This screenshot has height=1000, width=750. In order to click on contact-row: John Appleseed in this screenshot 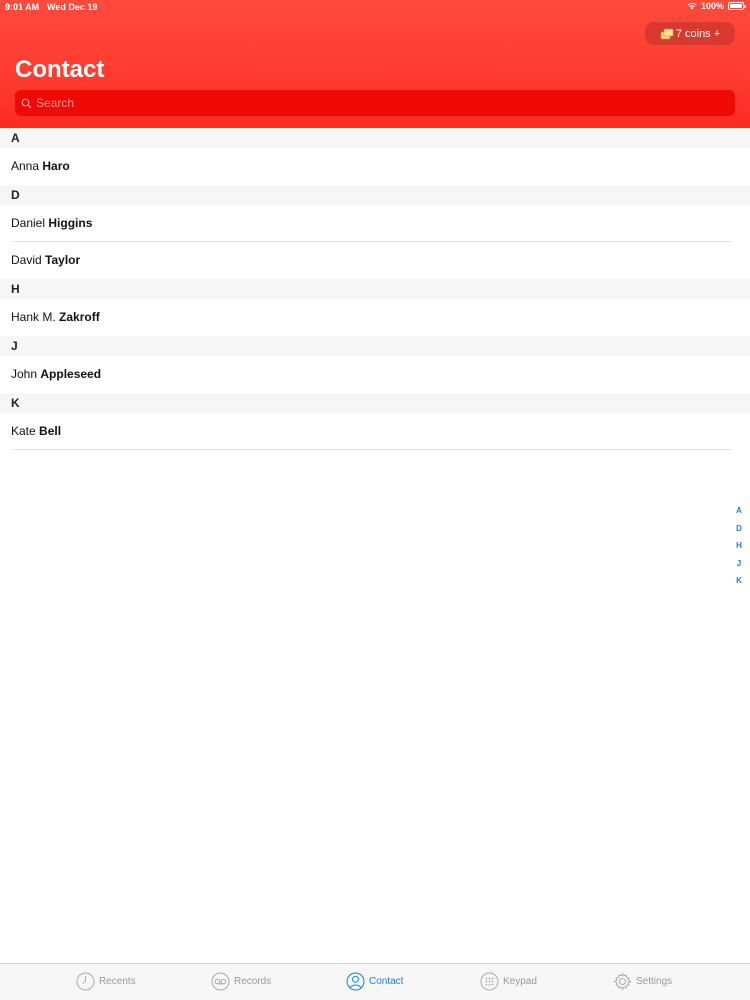, I will do `click(375, 374)`.